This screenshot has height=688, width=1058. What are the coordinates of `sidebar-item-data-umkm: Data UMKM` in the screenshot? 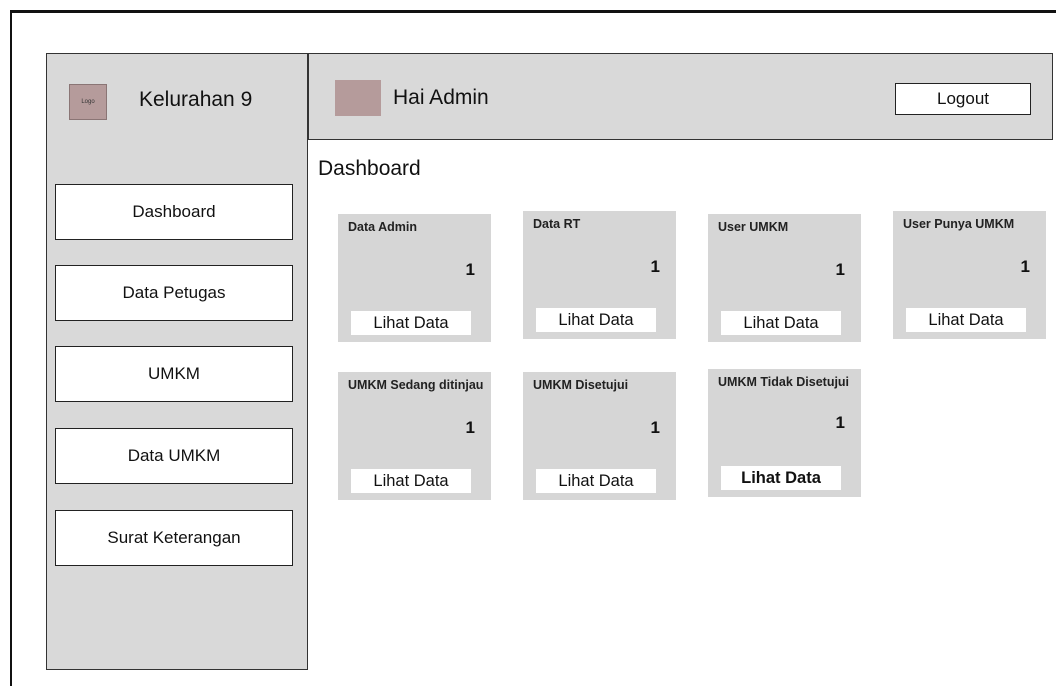 It's located at (174, 456).